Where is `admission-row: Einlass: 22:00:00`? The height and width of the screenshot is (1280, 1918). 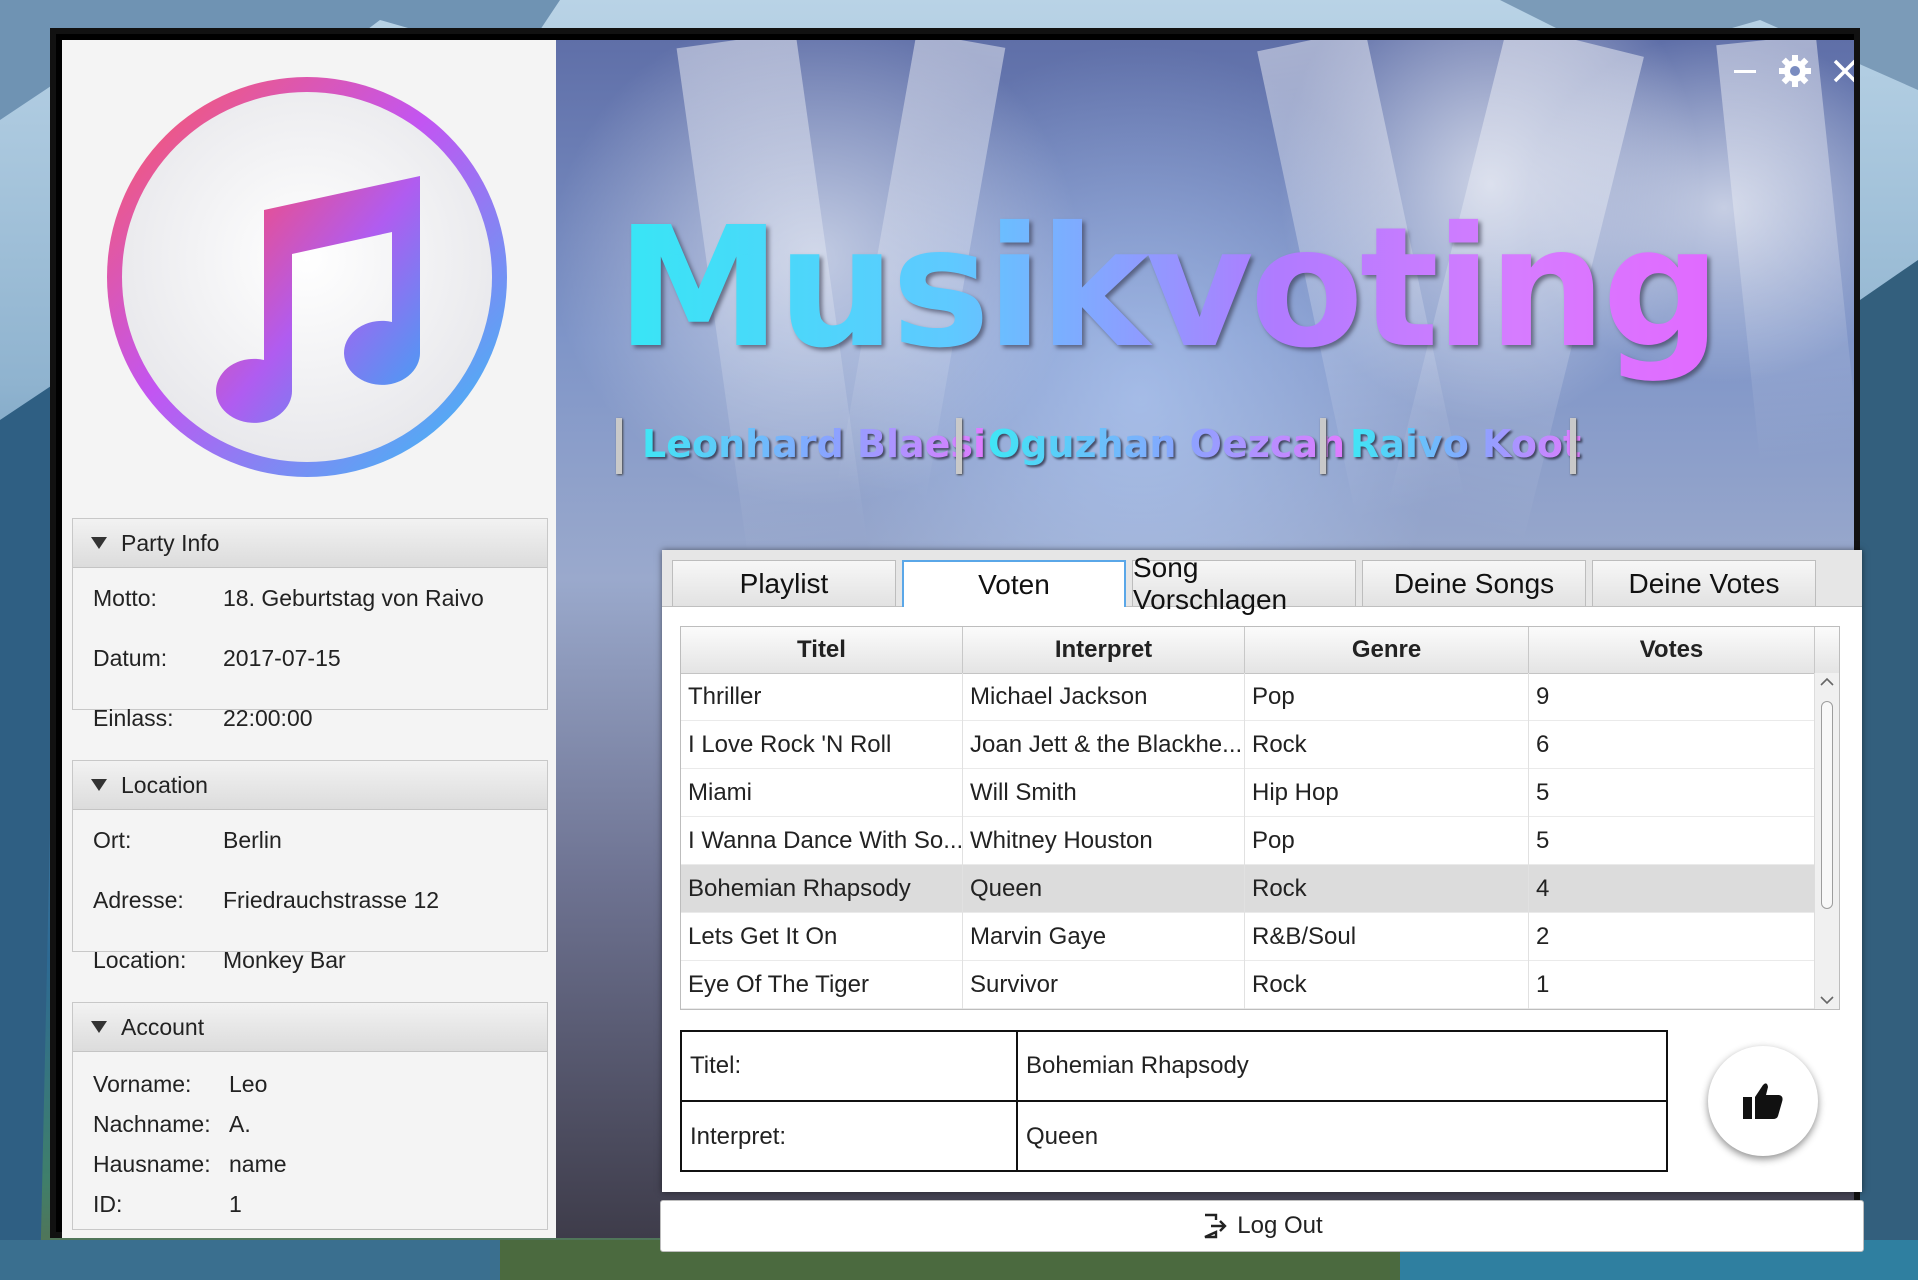
admission-row: Einlass: 22:00:00 is located at coordinates (310, 718).